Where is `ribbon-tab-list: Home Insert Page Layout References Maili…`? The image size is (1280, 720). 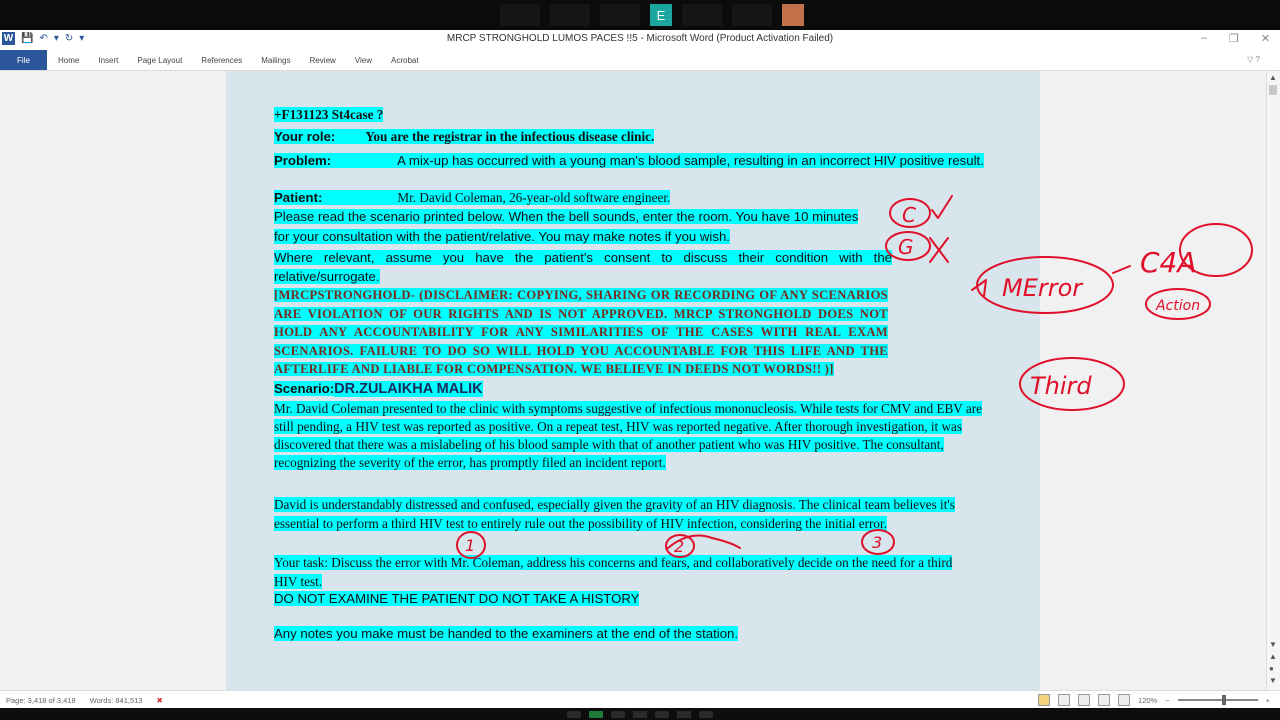
ribbon-tab-list: Home Insert Page Layout References Maili… is located at coordinates (238, 60).